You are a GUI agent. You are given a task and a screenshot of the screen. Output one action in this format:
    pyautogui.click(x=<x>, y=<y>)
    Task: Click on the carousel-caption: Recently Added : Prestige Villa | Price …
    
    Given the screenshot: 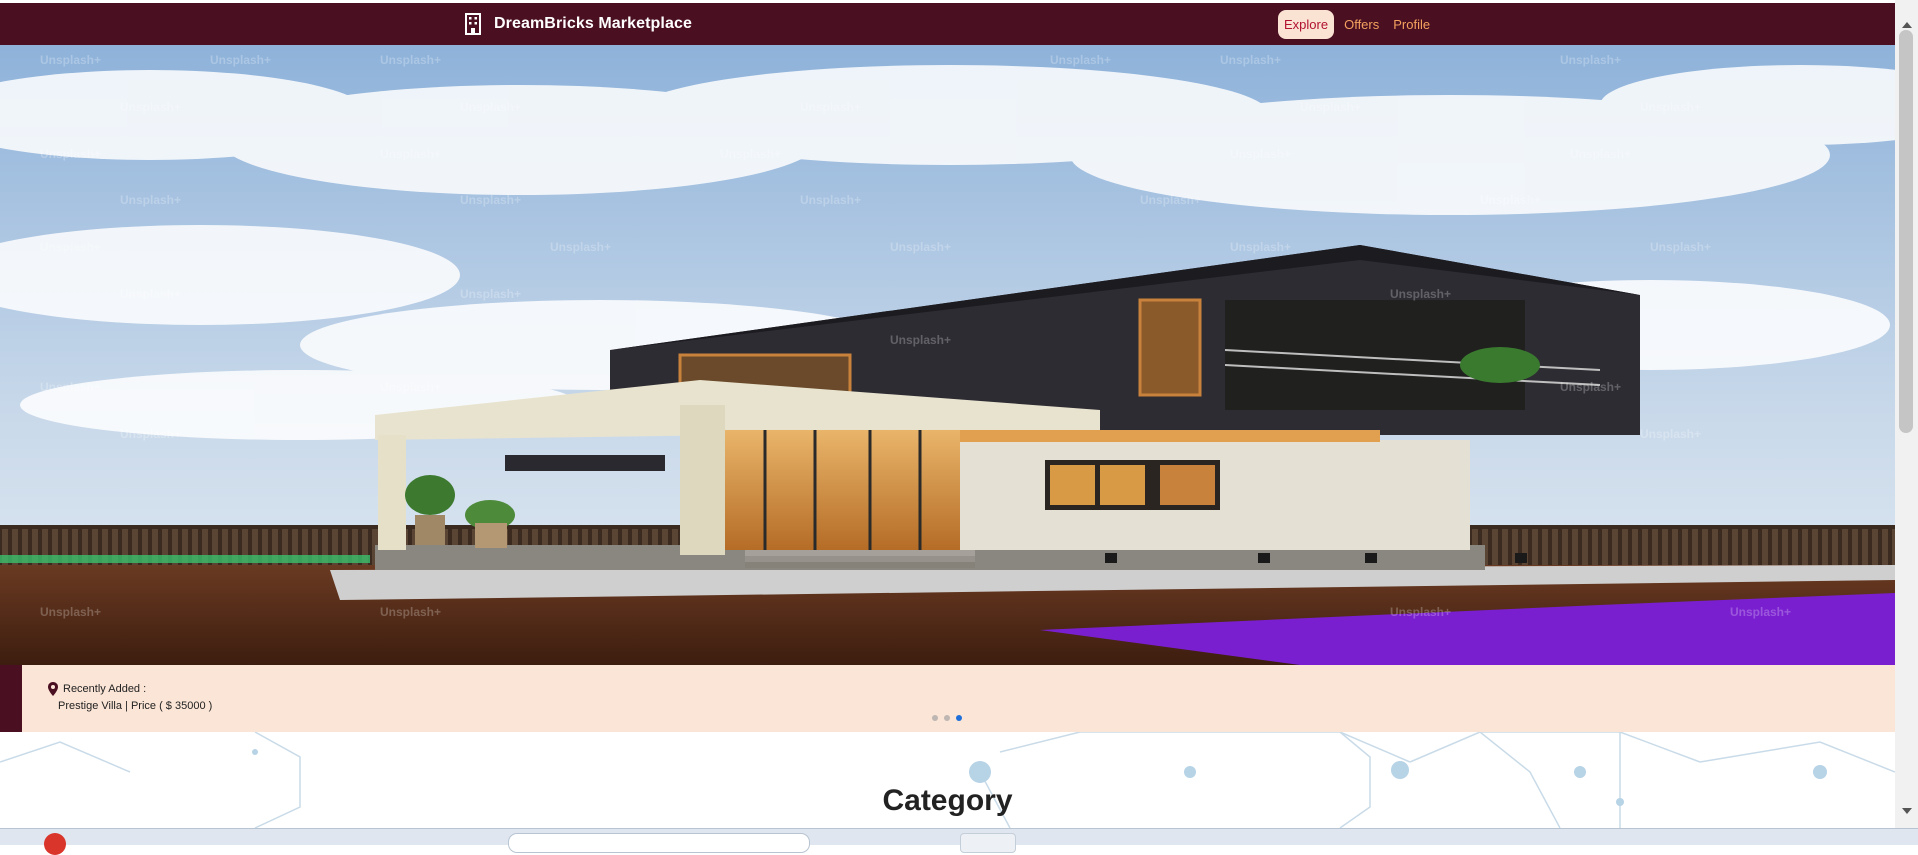 What is the action you would take?
    pyautogui.click(x=947, y=698)
    